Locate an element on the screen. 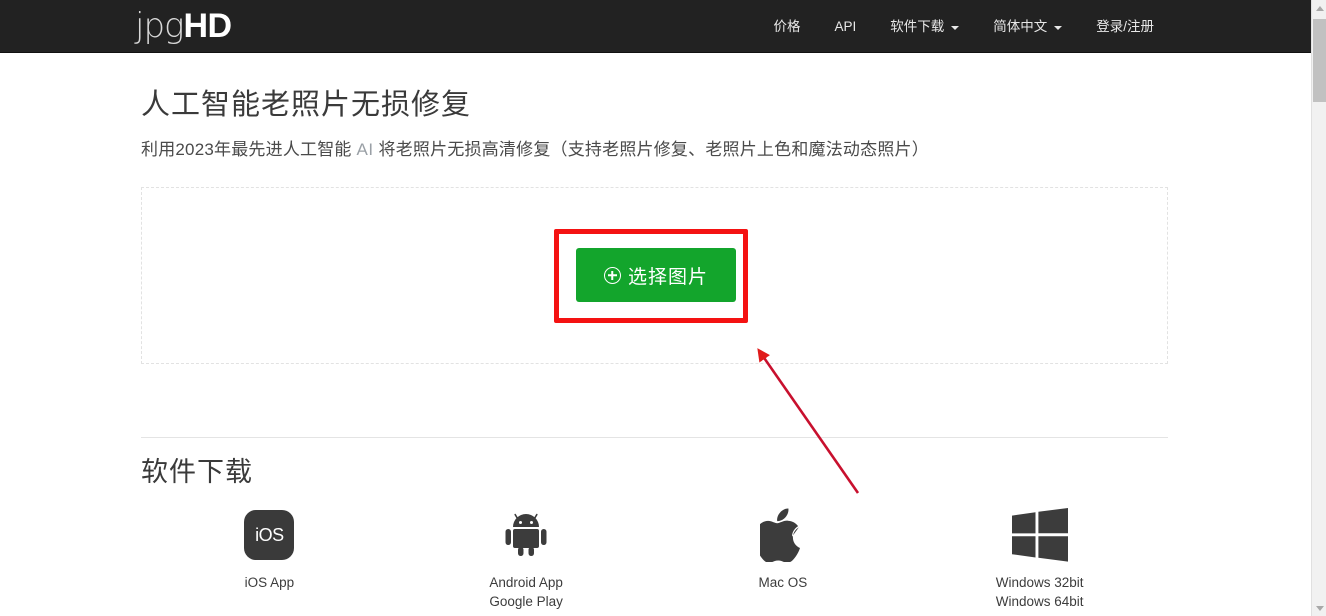 This screenshot has height=616, width=1326. scroll-up-triangle is located at coordinates (1319, 8).